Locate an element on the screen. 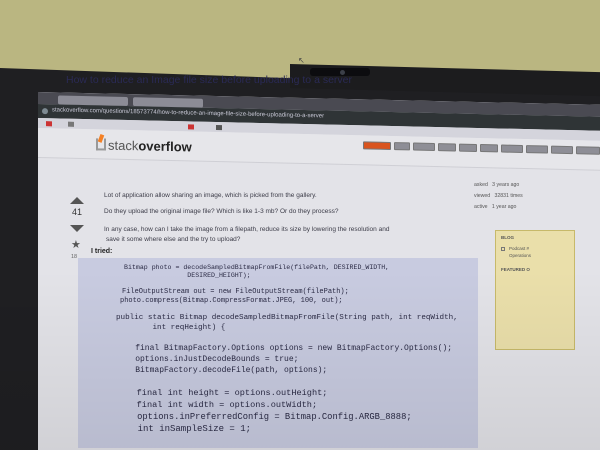 The image size is (600, 450). viewed-row: viewed 32831 times is located at coordinates (498, 196).